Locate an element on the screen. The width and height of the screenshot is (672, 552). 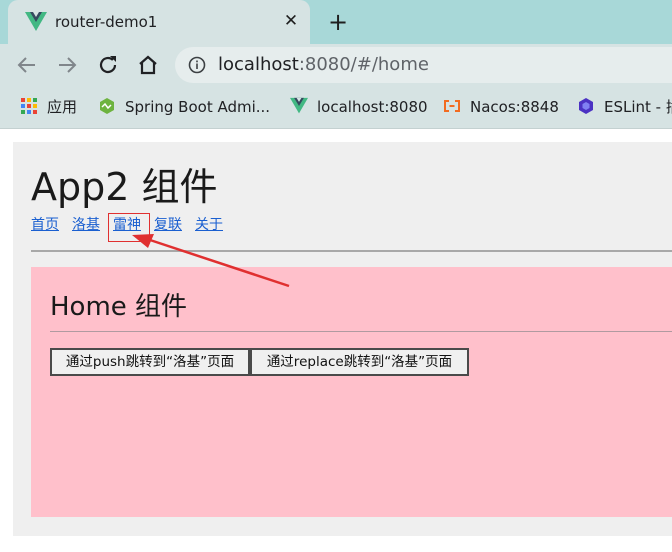
bookmark-apps: 应用 is located at coordinates (48, 107).